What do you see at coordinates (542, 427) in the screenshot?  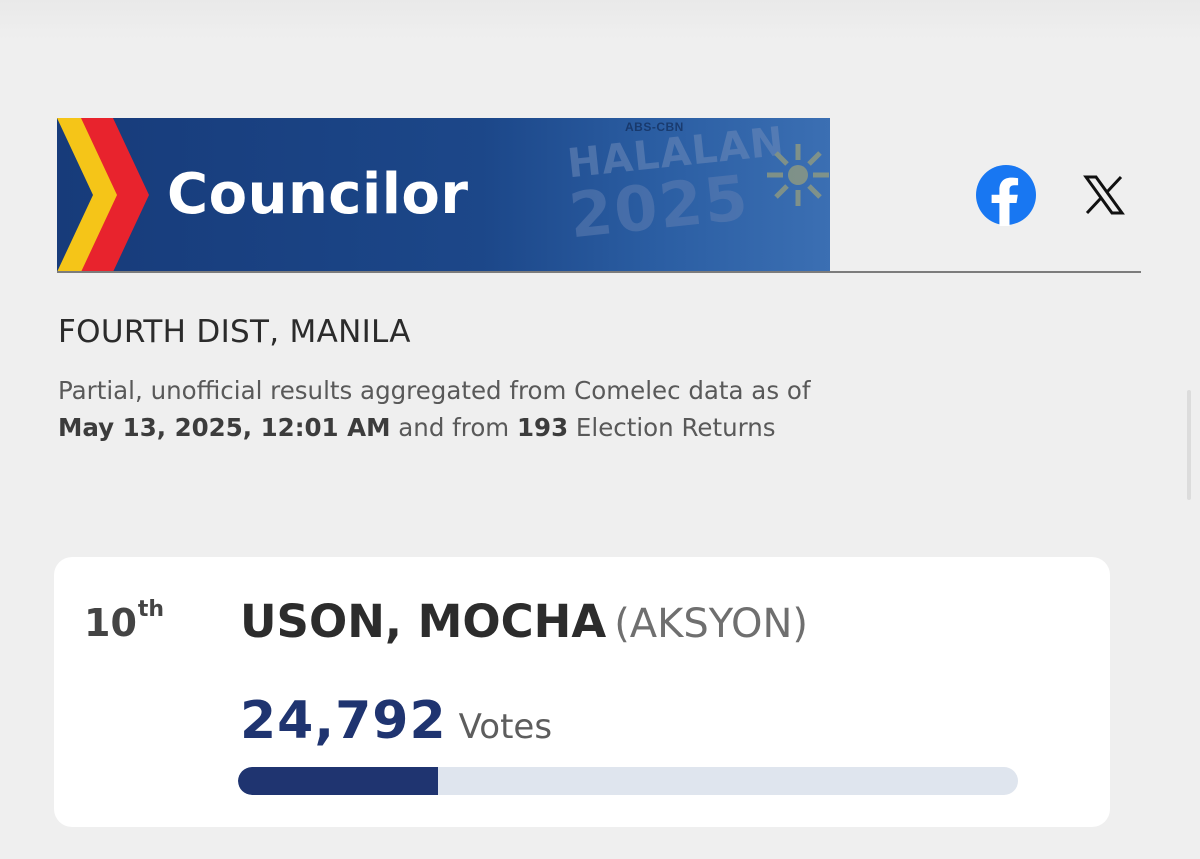 I see `info-returns-count: 193` at bounding box center [542, 427].